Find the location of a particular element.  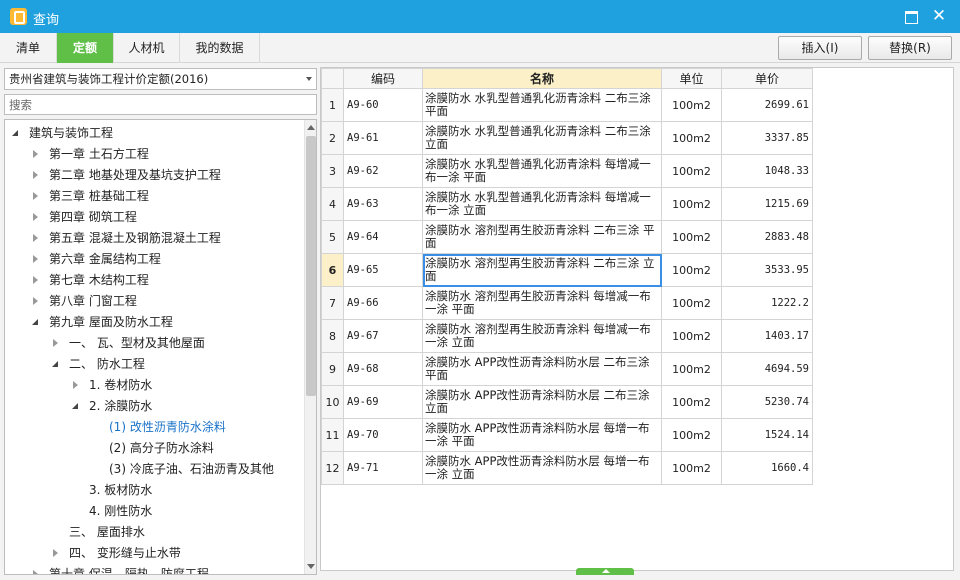

tree-item: (2) 高分子防水涂料 is located at coordinates (154, 448).